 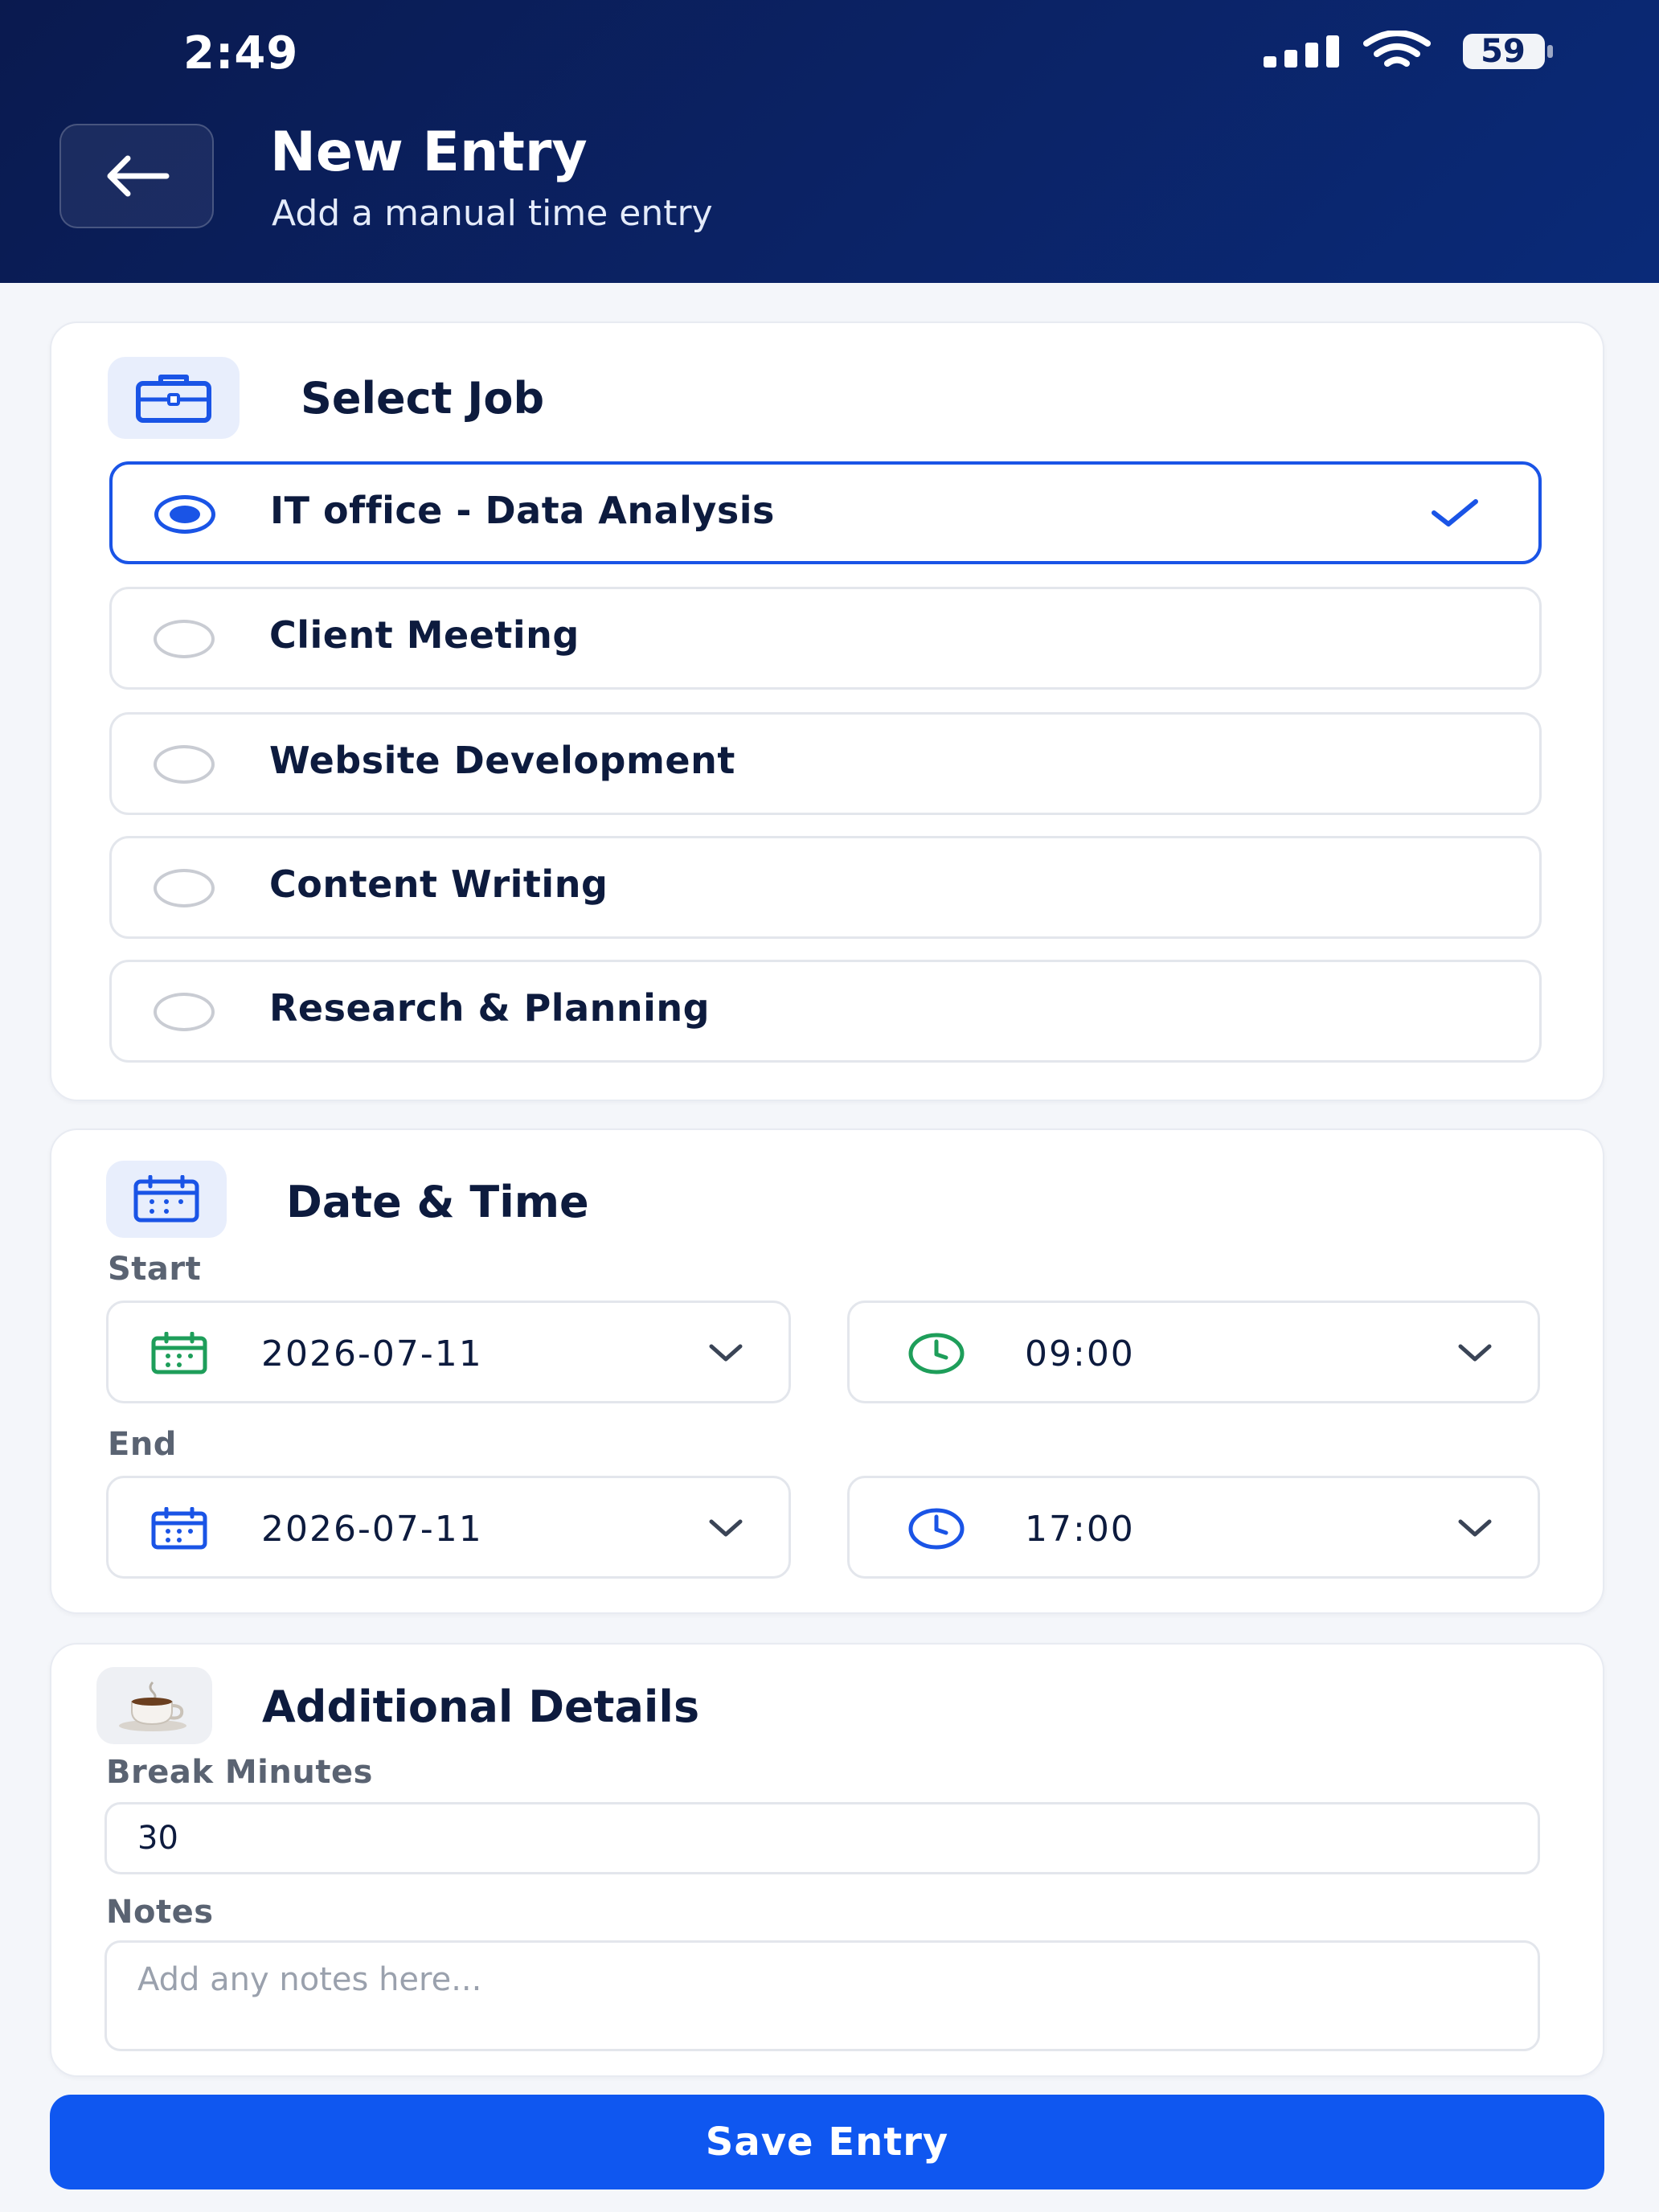 What do you see at coordinates (155, 1269) in the screenshot?
I see `start-label: Start` at bounding box center [155, 1269].